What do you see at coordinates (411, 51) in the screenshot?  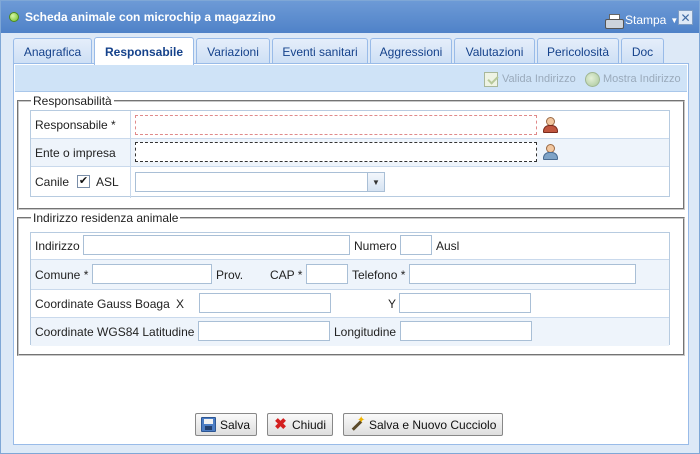 I see `tab-aggressioni: Aggressioni` at bounding box center [411, 51].